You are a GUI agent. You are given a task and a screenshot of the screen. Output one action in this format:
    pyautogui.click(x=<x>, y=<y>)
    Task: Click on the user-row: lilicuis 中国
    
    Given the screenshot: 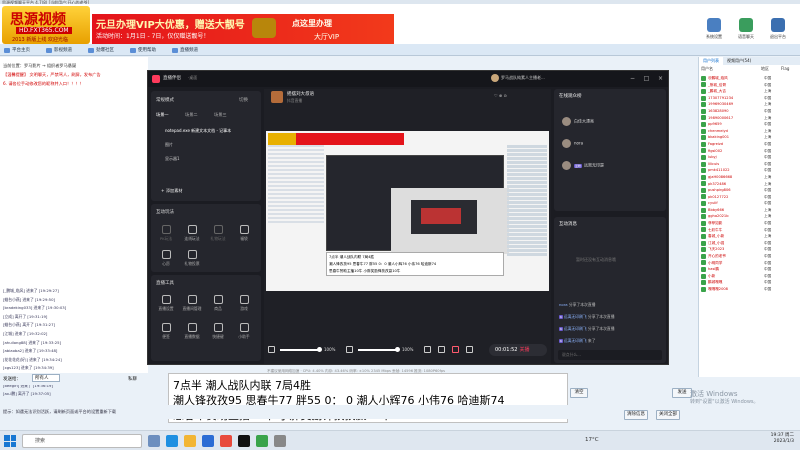 What is the action you would take?
    pyautogui.click(x=749, y=164)
    